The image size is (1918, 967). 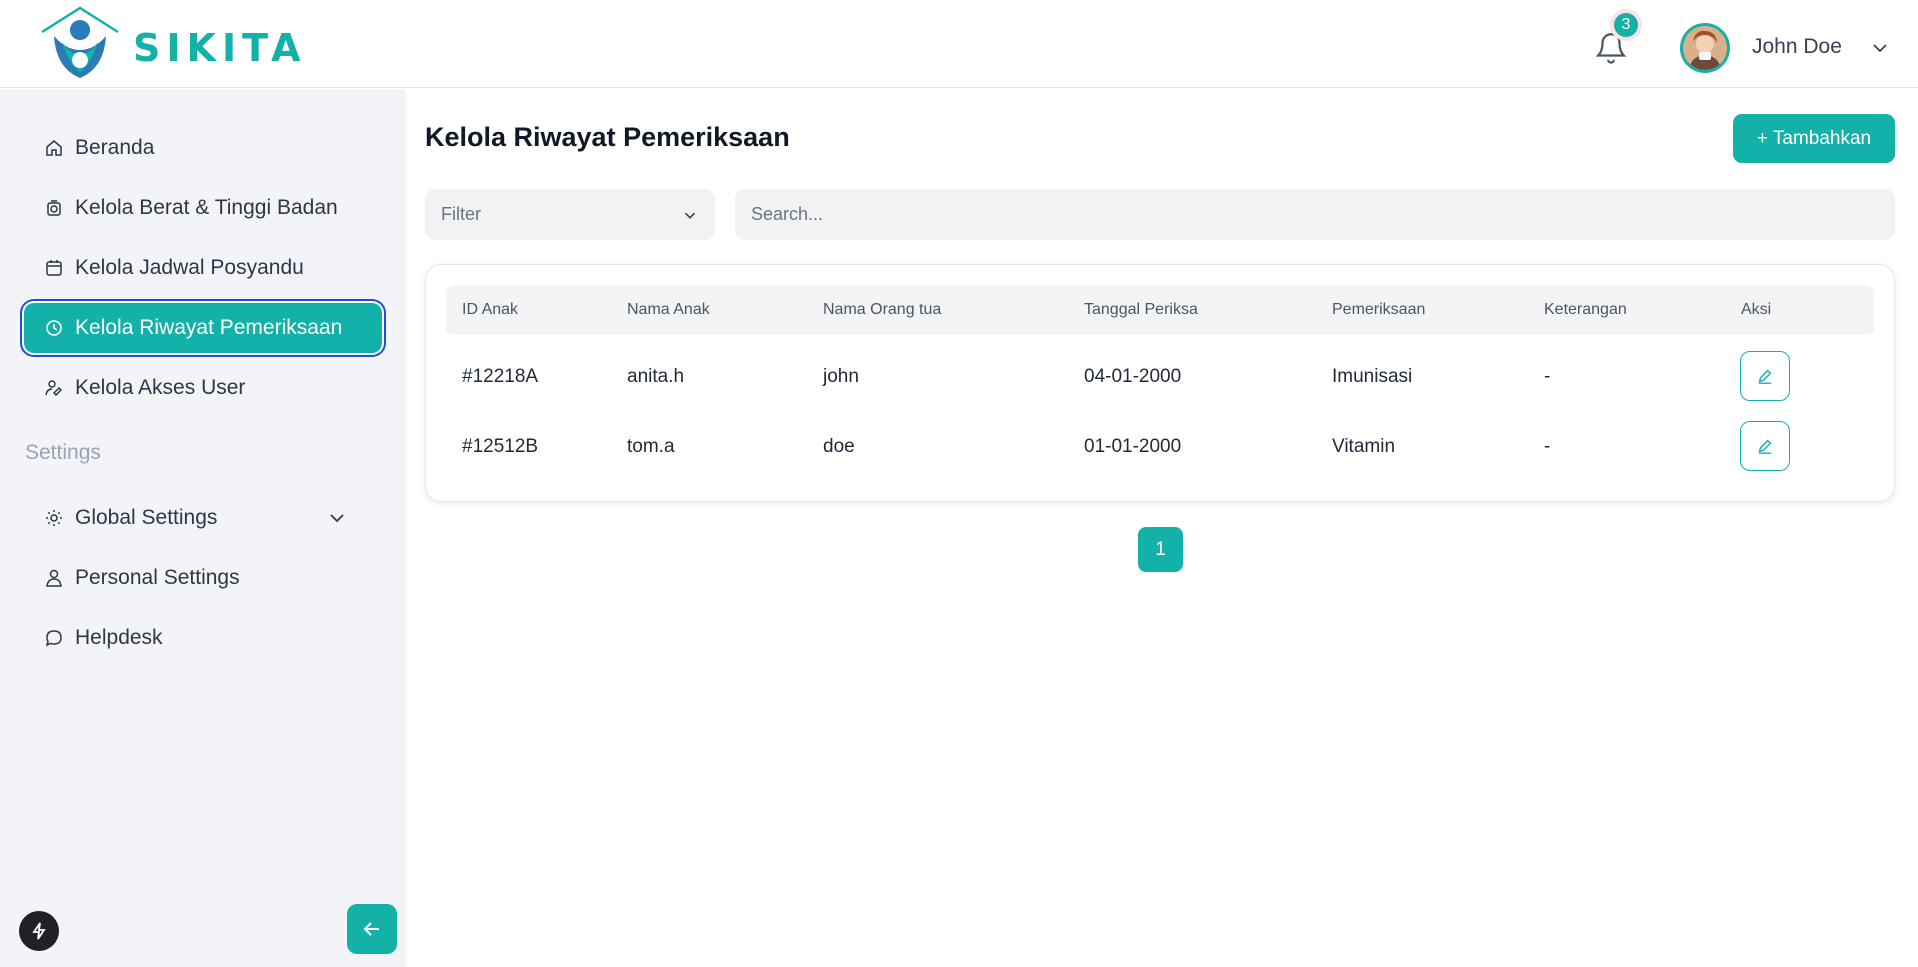 I want to click on avatar-image, so click(x=1705, y=48).